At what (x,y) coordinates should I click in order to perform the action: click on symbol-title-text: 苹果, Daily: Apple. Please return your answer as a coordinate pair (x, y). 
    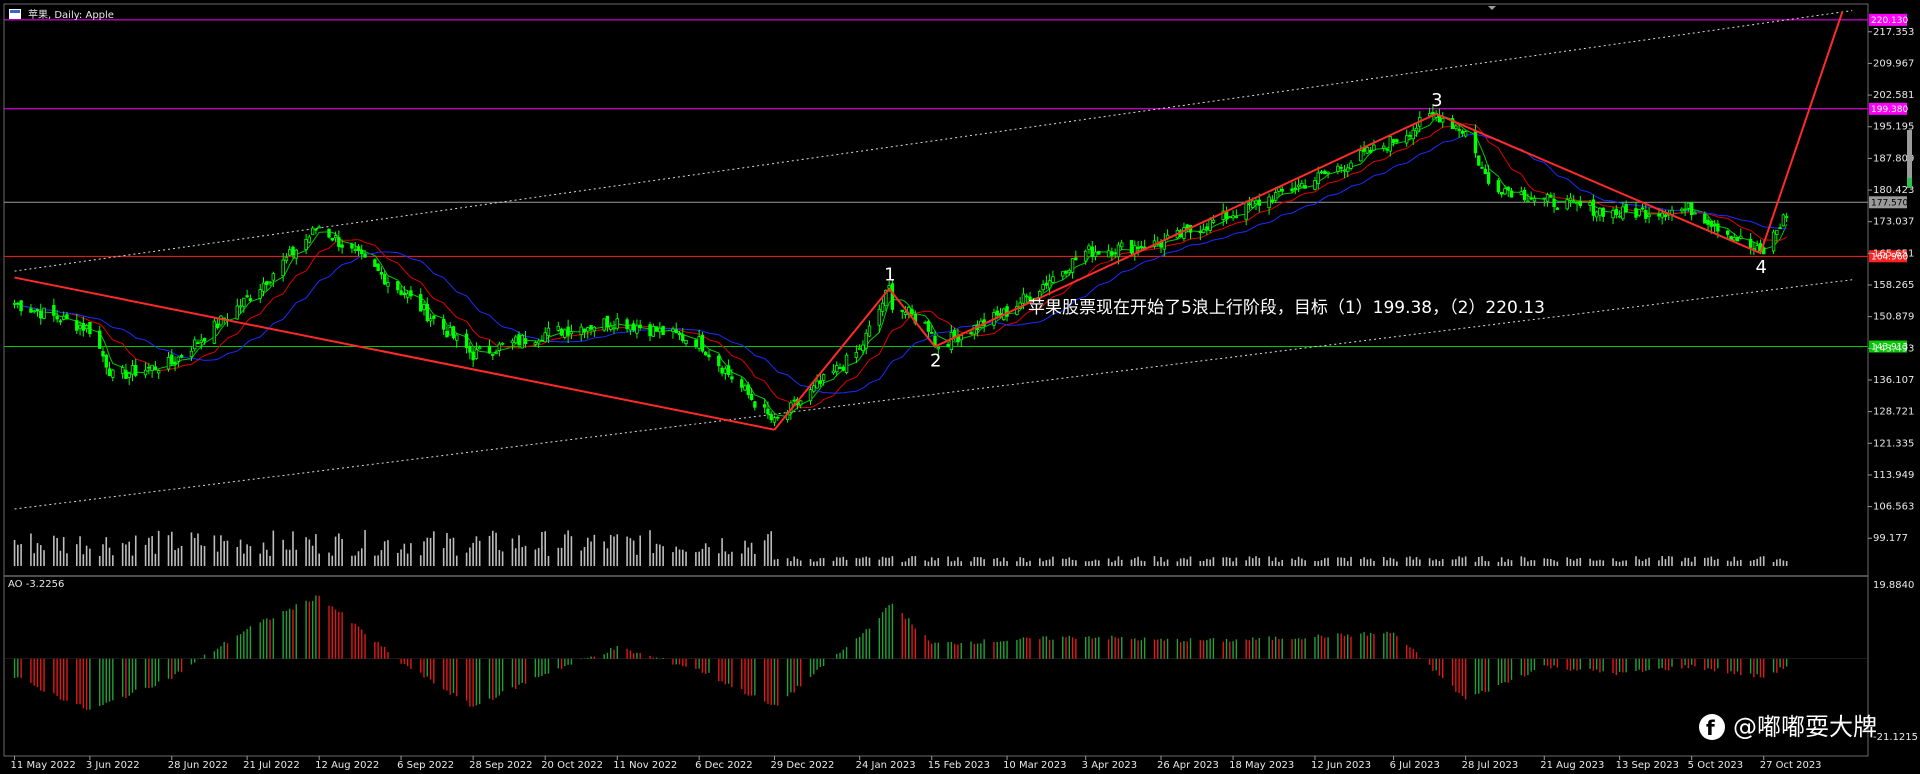
    Looking at the image, I should click on (71, 14).